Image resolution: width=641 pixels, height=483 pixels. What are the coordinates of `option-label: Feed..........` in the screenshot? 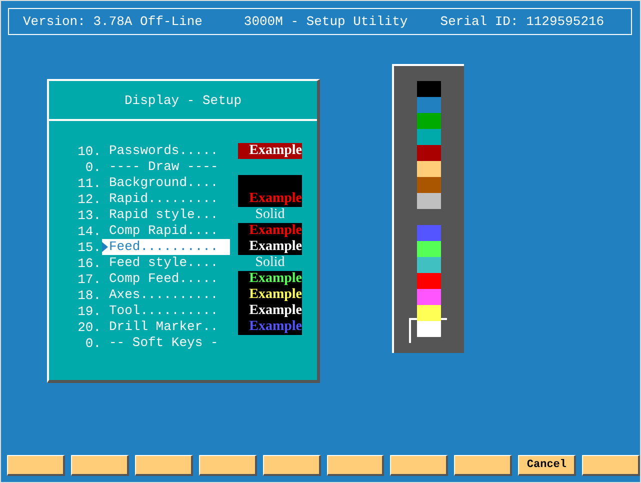 It's located at (166, 247).